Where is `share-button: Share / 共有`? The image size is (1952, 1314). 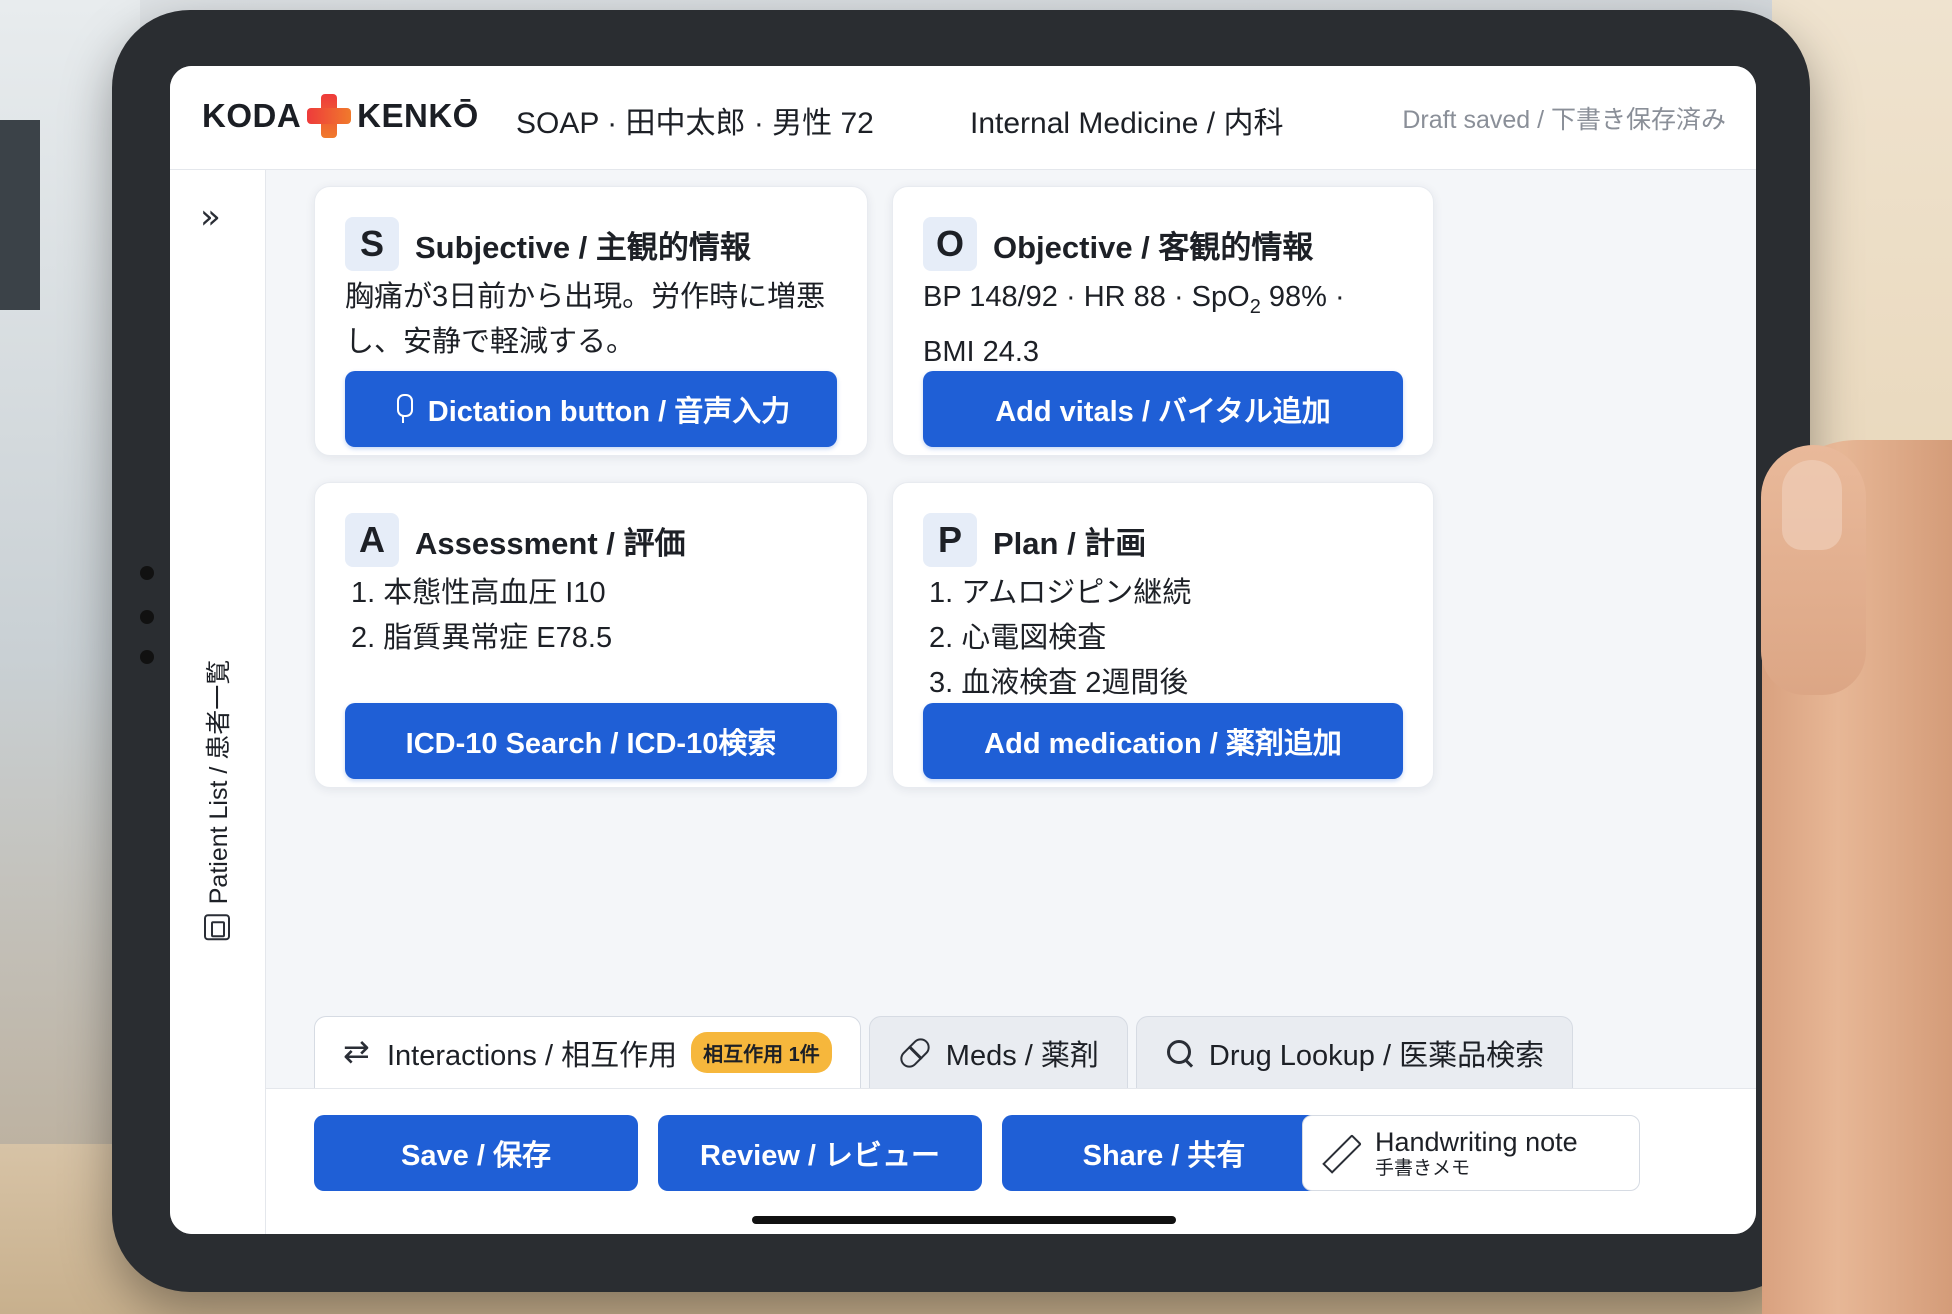
share-button: Share / 共有 is located at coordinates (1164, 1153).